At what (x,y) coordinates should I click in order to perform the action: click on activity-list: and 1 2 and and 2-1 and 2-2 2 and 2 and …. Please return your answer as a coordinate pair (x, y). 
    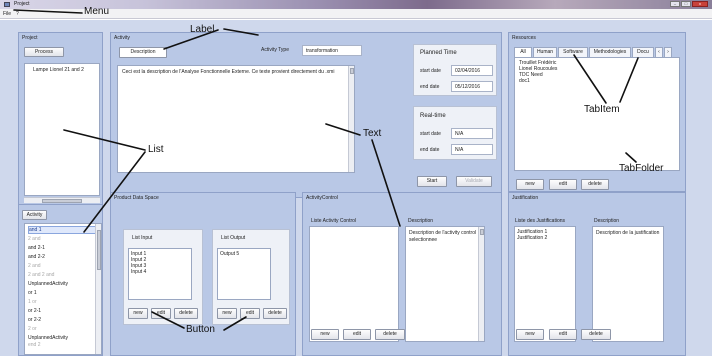
    Looking at the image, I should click on (63, 289).